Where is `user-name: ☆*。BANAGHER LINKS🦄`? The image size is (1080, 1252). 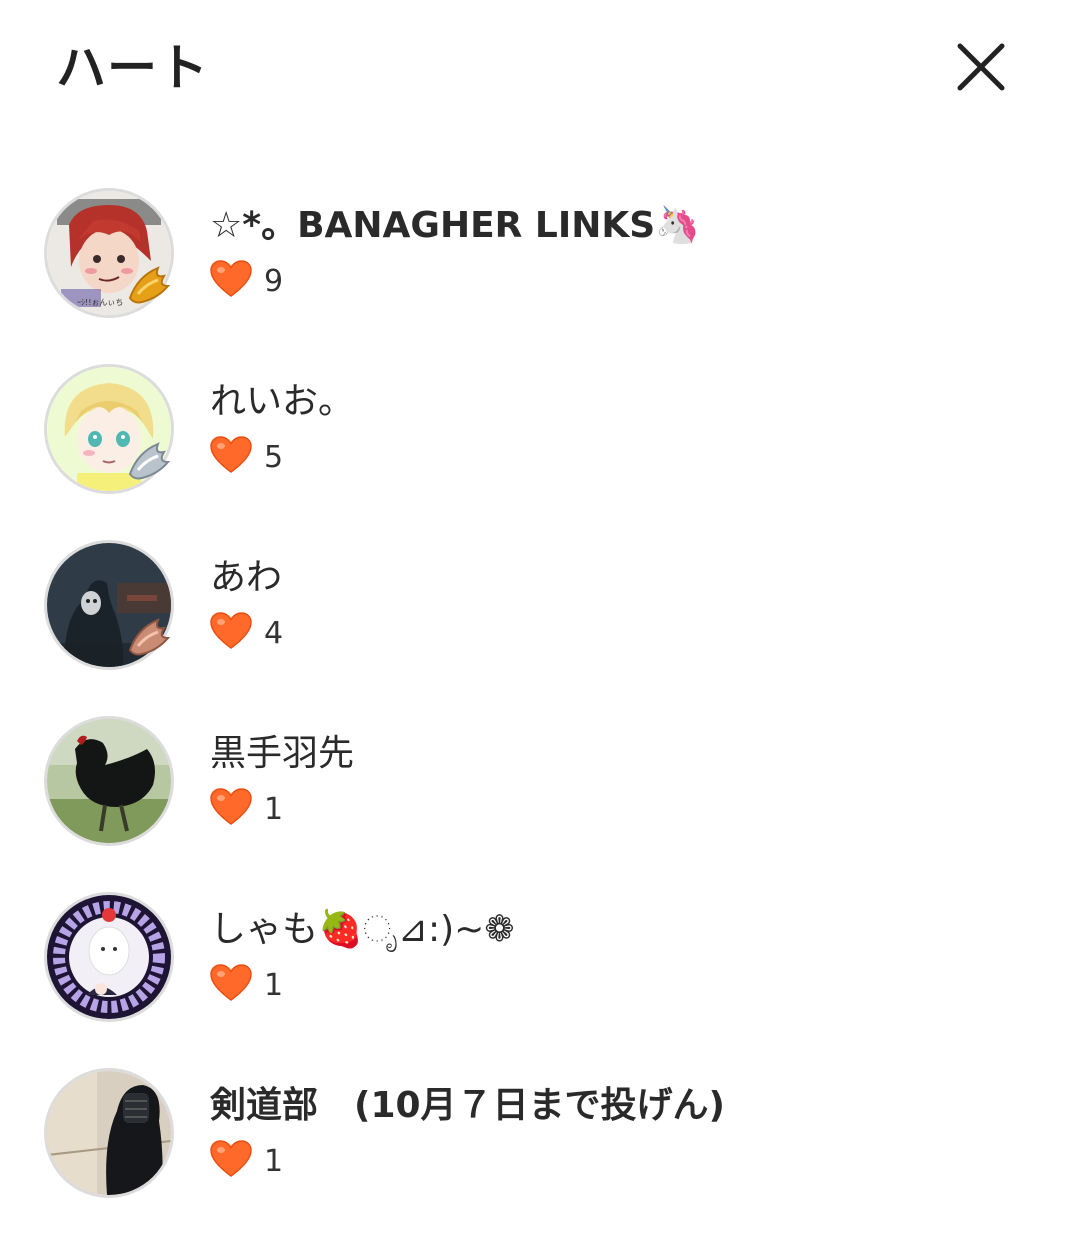 user-name: ☆*。BANAGHER LINKS🦄 is located at coordinates (455, 225).